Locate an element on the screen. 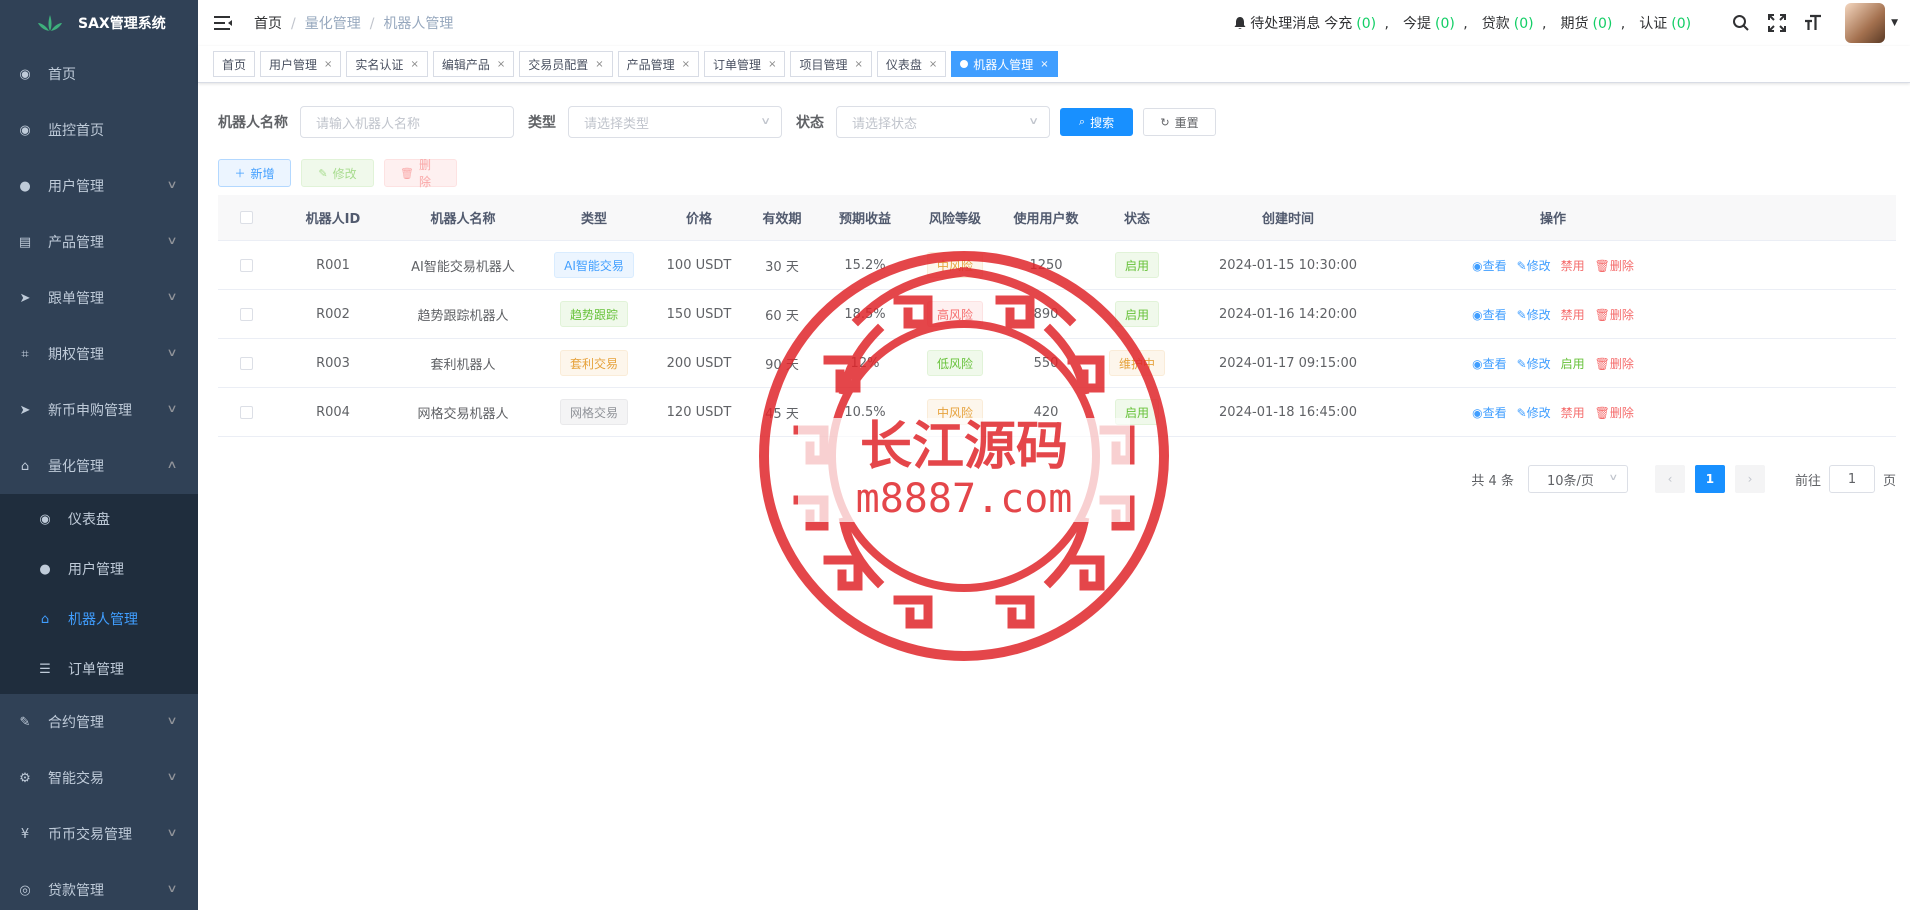 This screenshot has height=910, width=1910. risk-tag: 低风险 is located at coordinates (954, 363).